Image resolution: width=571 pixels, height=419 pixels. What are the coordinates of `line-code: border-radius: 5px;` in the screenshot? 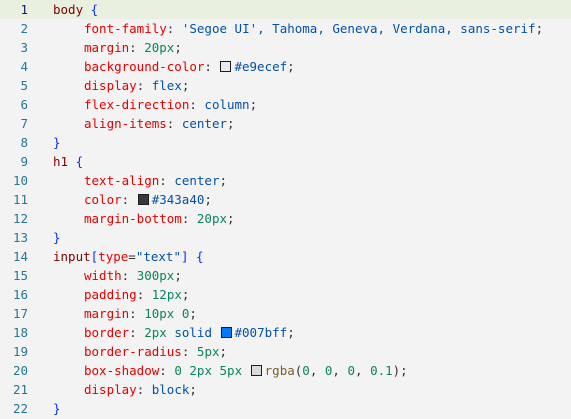 It's located at (140, 351).